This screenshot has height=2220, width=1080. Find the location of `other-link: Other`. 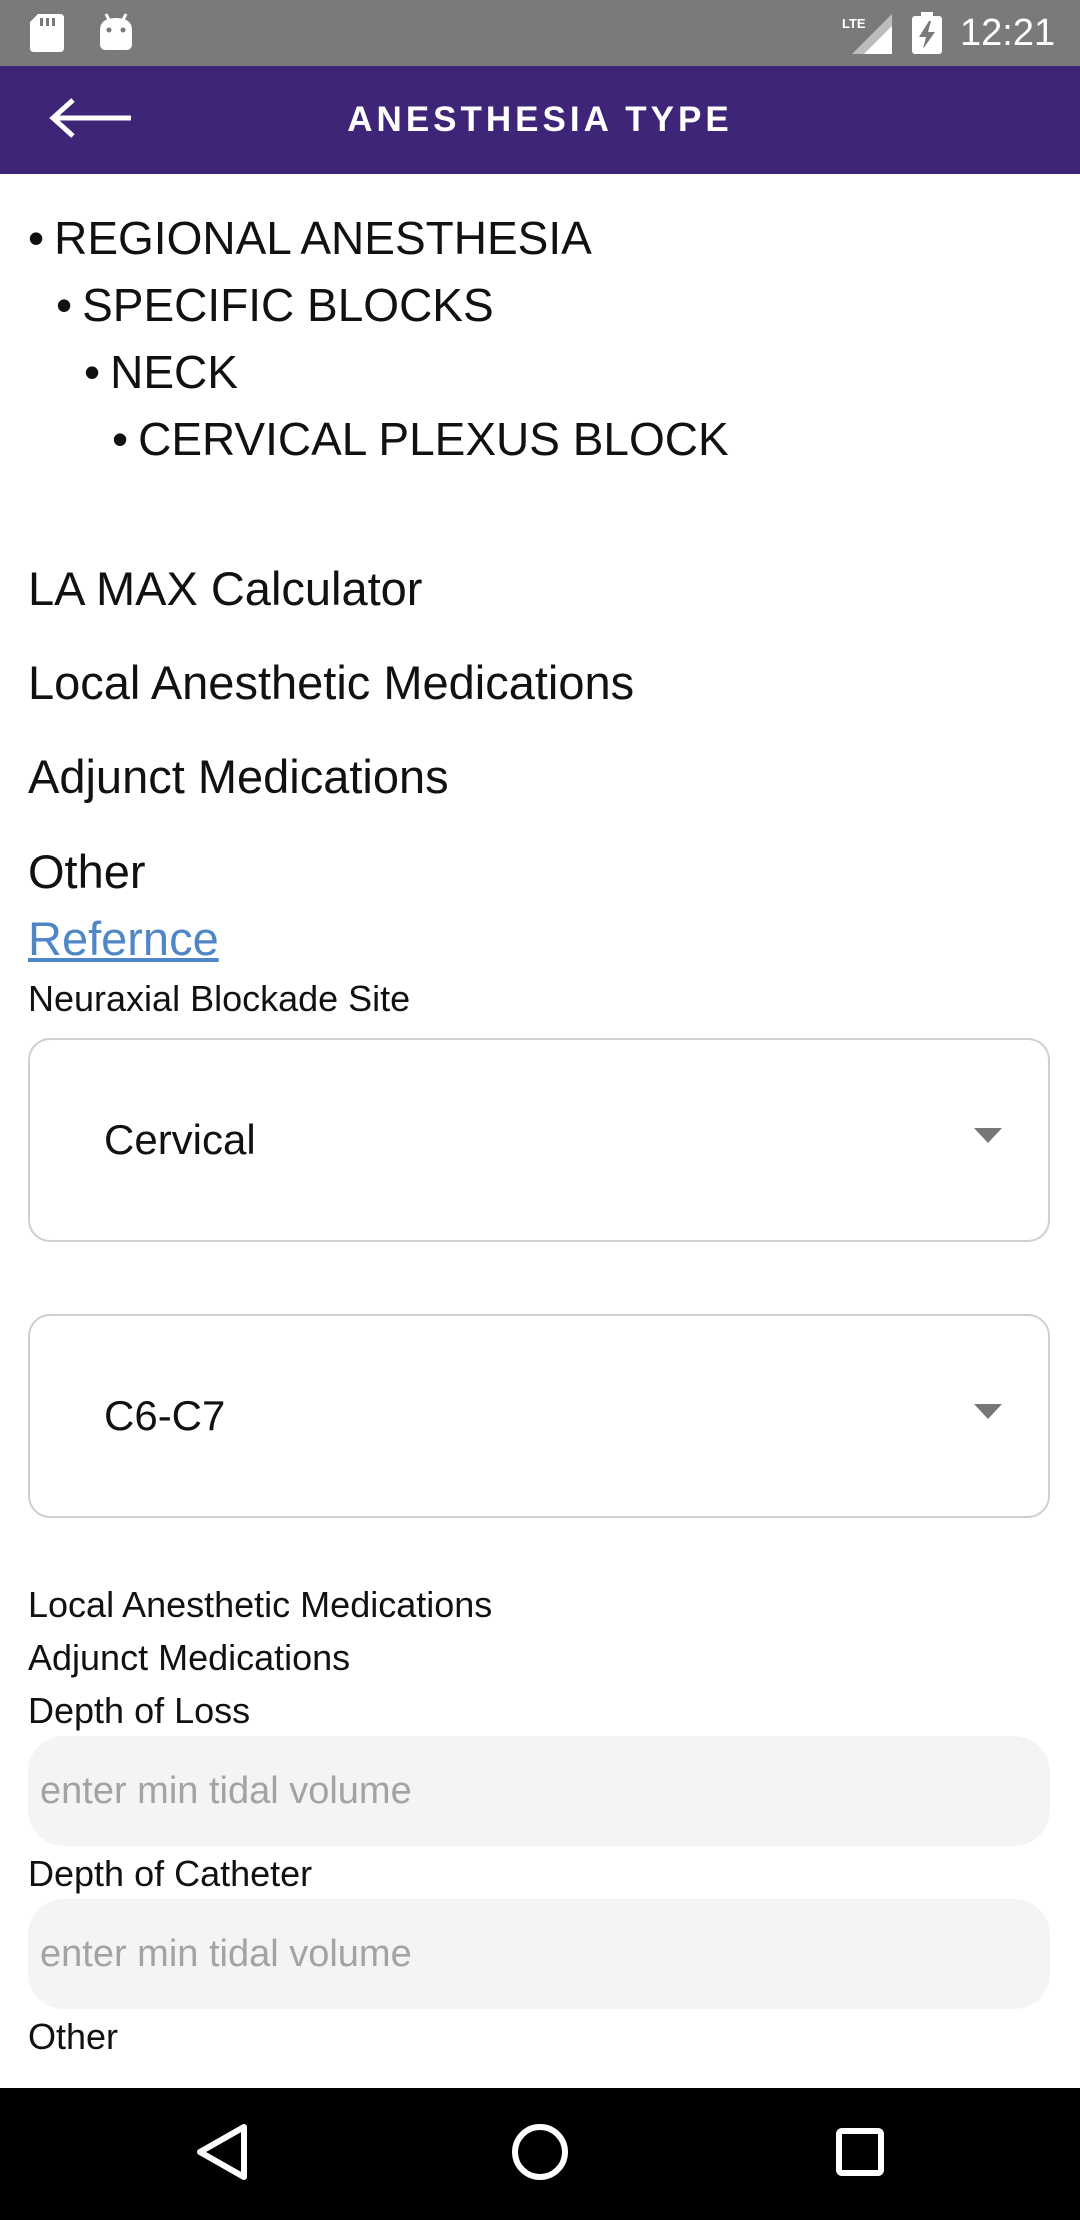

other-link: Other is located at coordinates (87, 872).